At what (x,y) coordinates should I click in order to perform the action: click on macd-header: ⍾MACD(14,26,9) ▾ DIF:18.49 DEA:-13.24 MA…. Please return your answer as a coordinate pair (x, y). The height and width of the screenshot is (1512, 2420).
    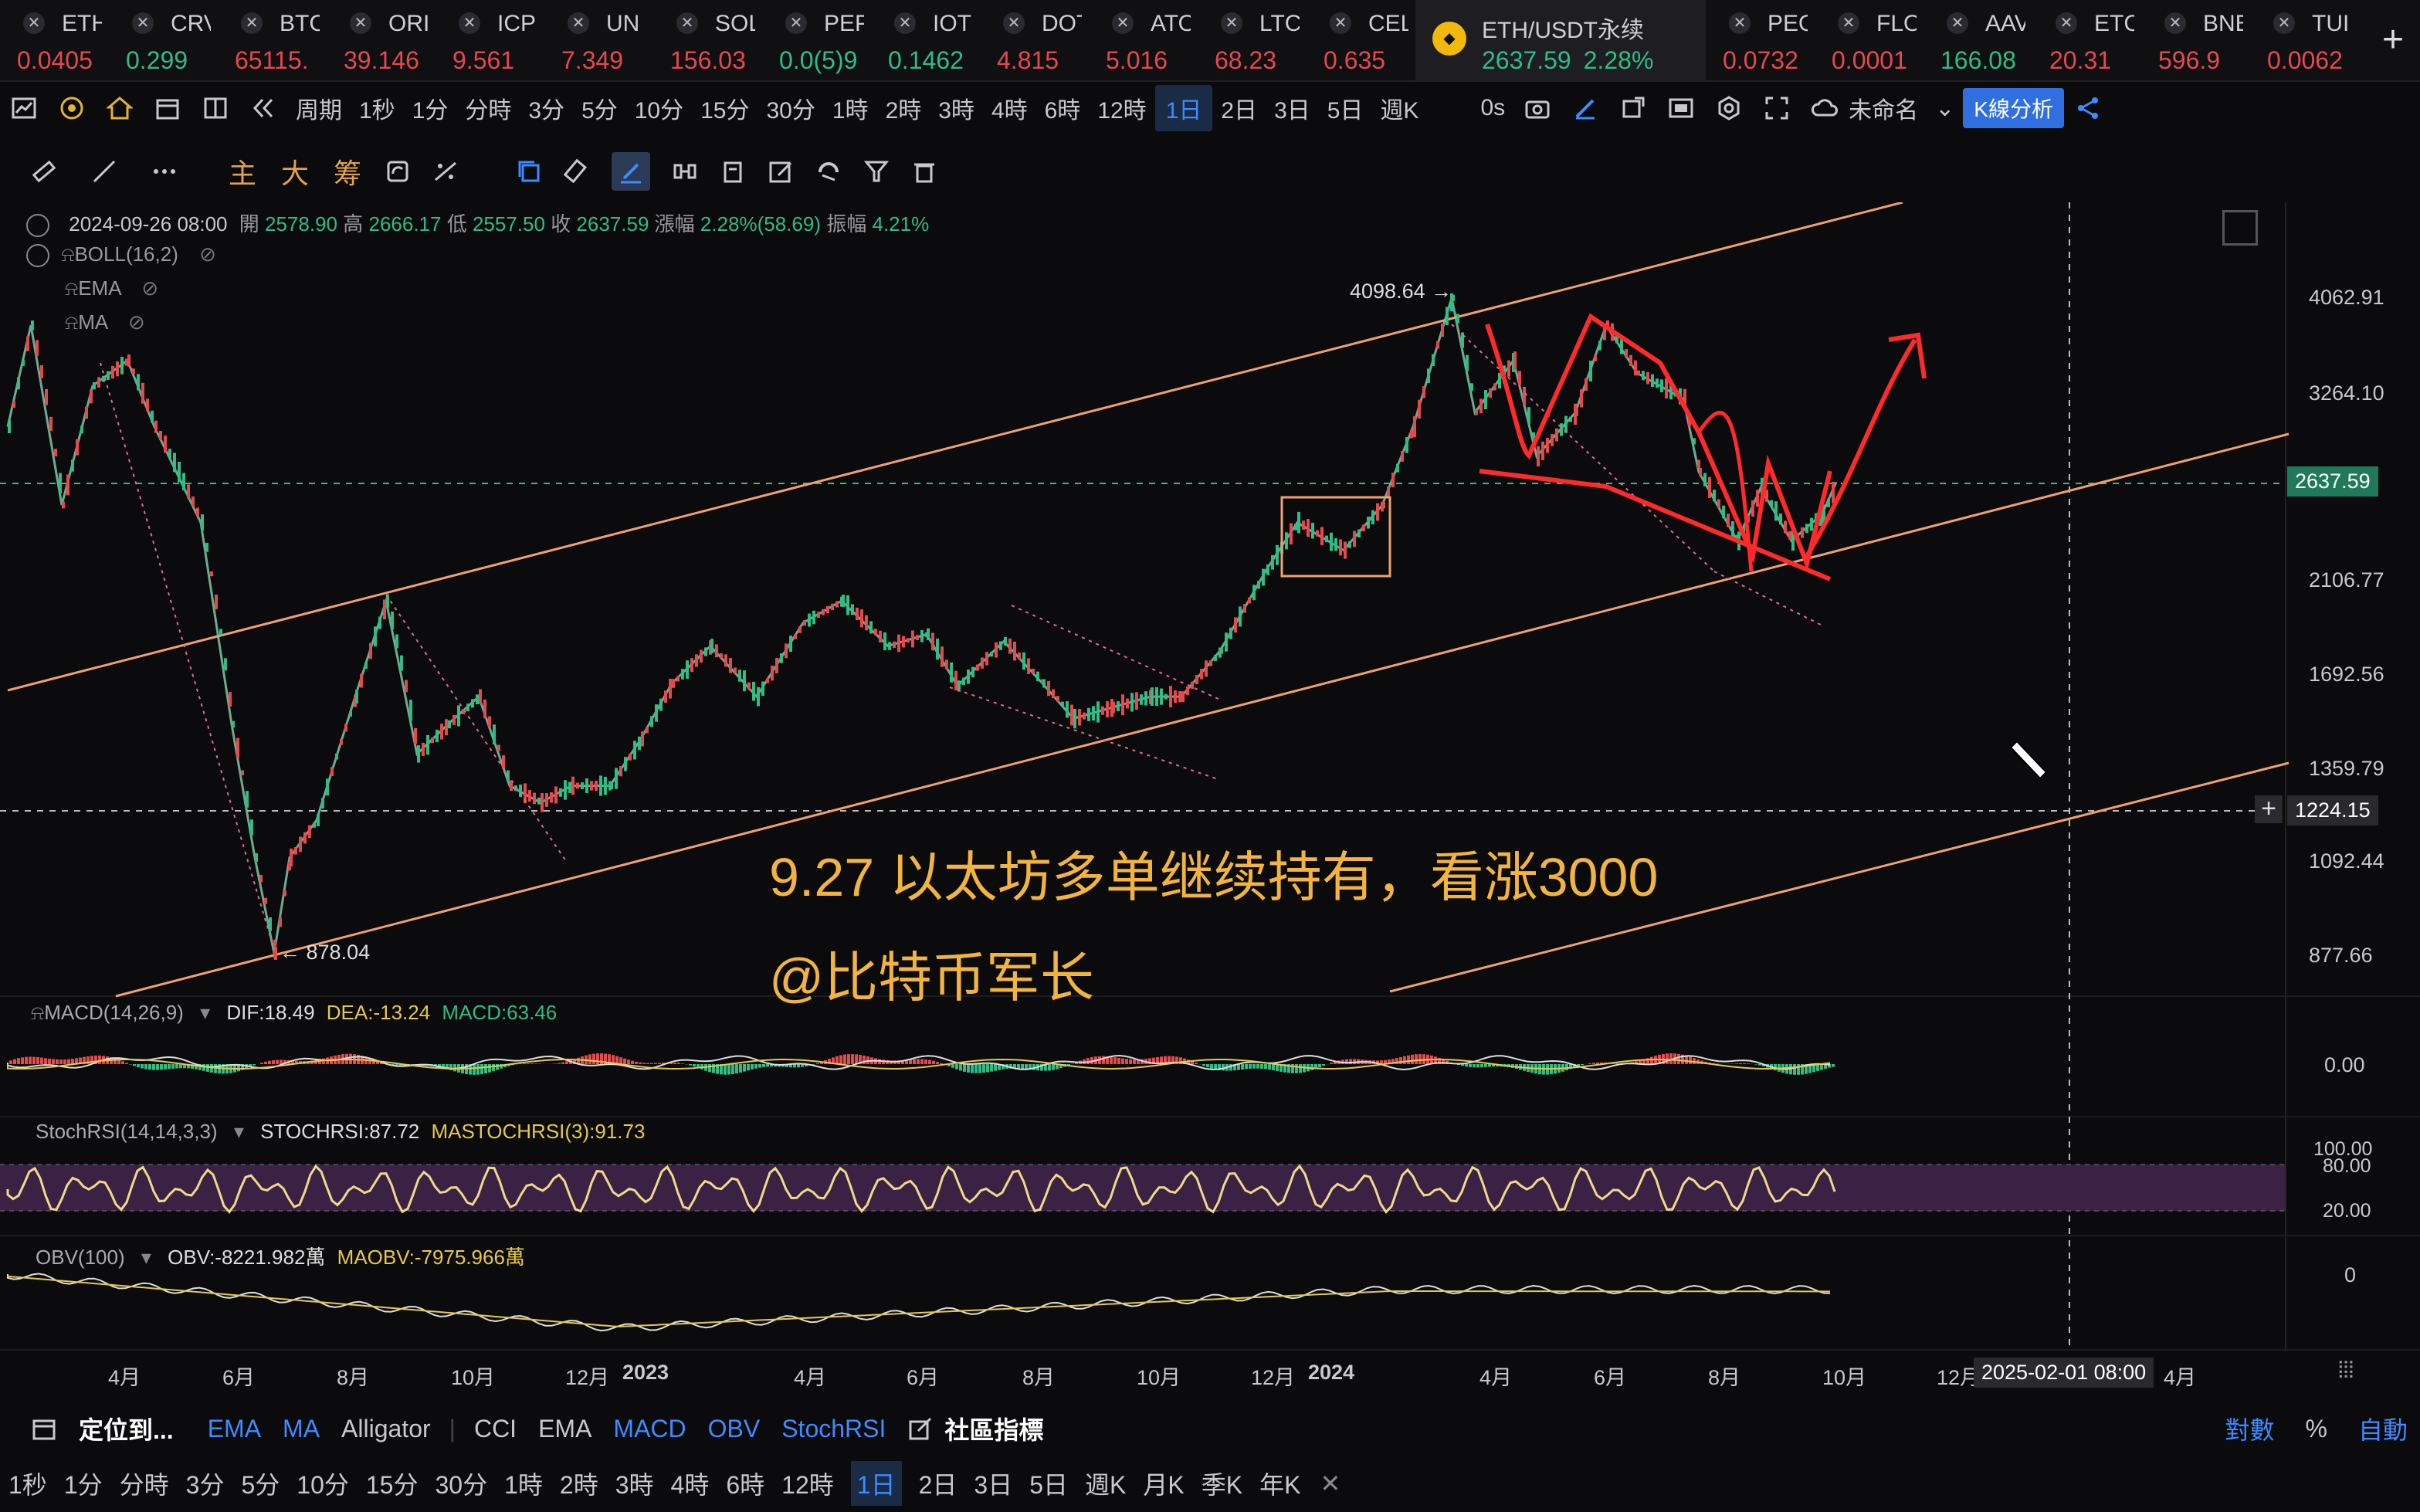
    Looking at the image, I should click on (294, 1013).